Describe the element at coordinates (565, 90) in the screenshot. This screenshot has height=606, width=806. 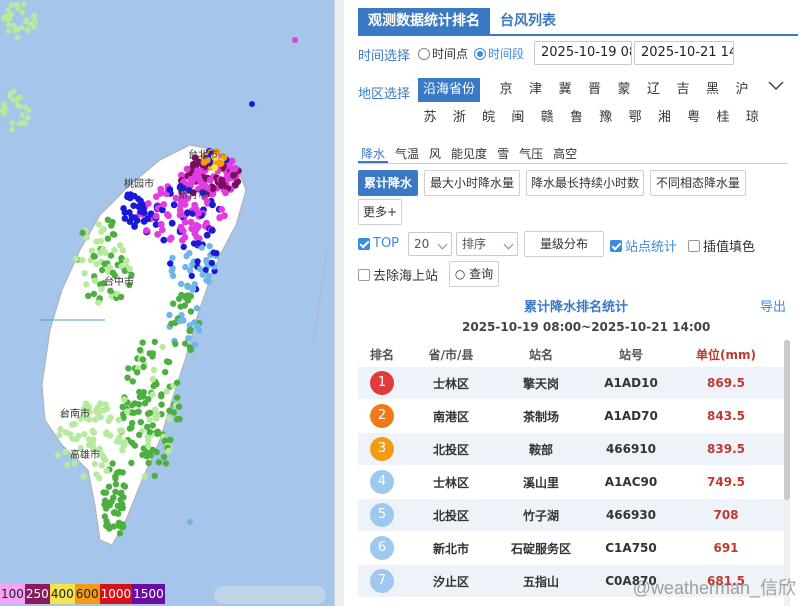
I see `region-button: 冀` at that location.